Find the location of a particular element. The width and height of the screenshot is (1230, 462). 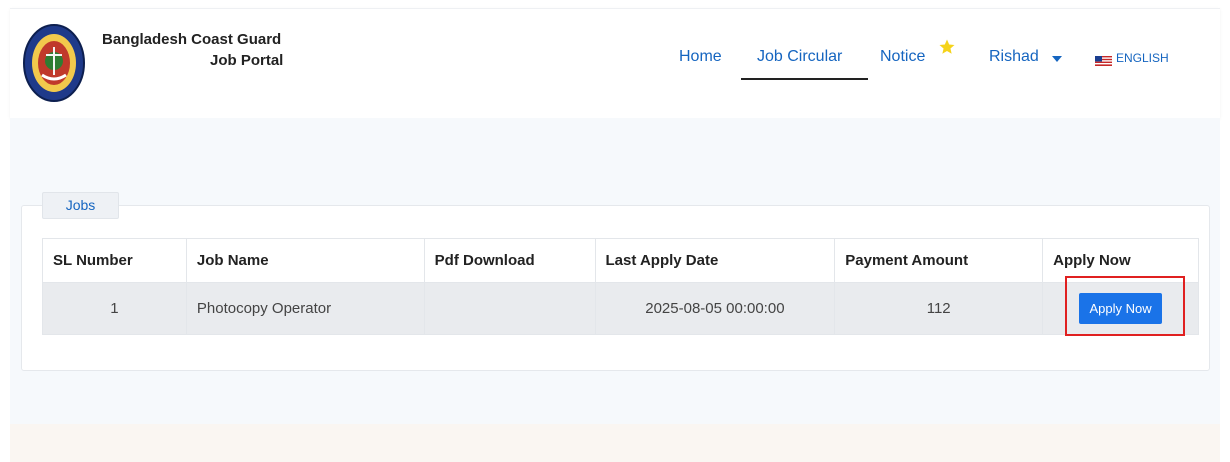

brand-title: Bangladesh Coast Guard is located at coordinates (192, 39).